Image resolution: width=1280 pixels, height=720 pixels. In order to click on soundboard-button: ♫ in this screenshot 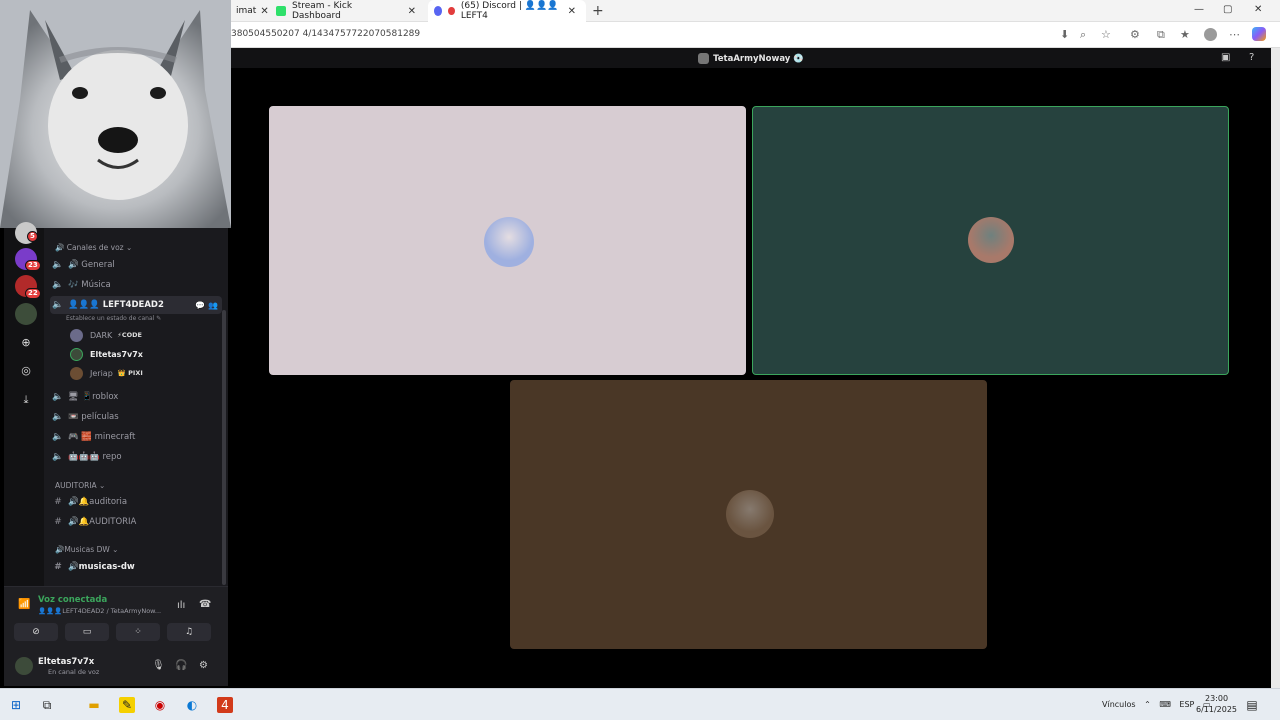, I will do `click(189, 632)`.